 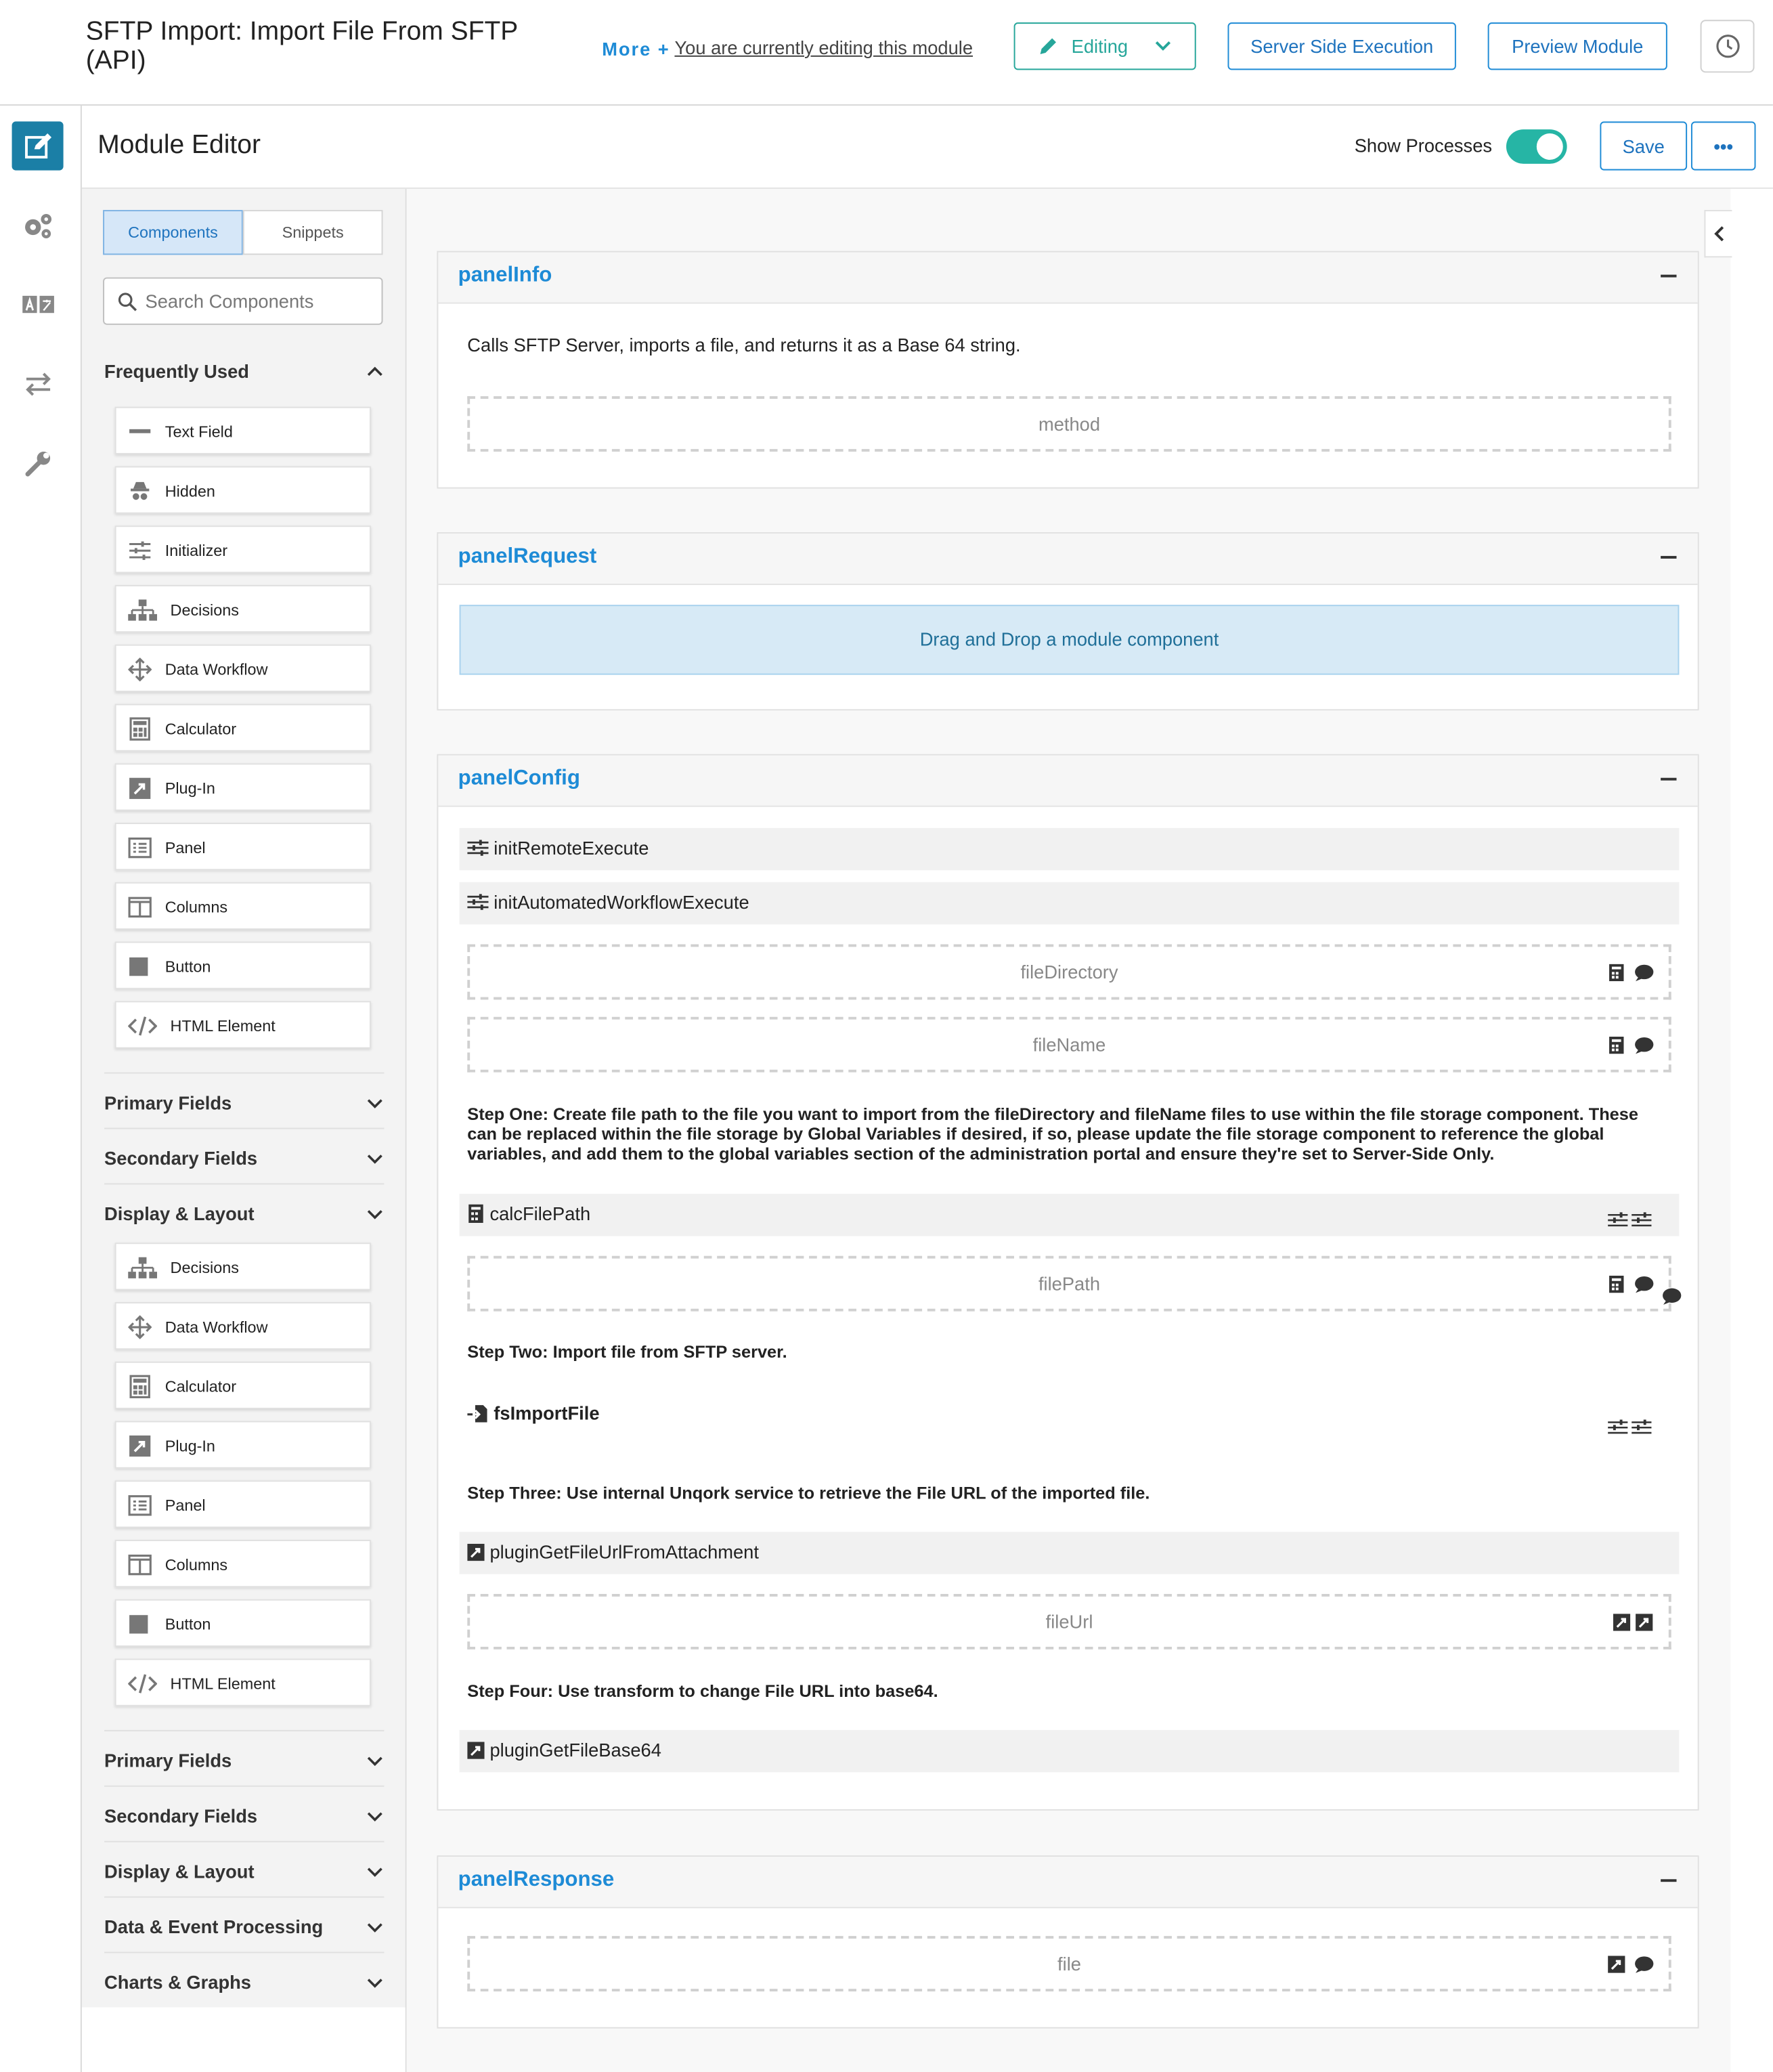 What do you see at coordinates (572, 848) in the screenshot?
I see `component-key: initRemoteExecute` at bounding box center [572, 848].